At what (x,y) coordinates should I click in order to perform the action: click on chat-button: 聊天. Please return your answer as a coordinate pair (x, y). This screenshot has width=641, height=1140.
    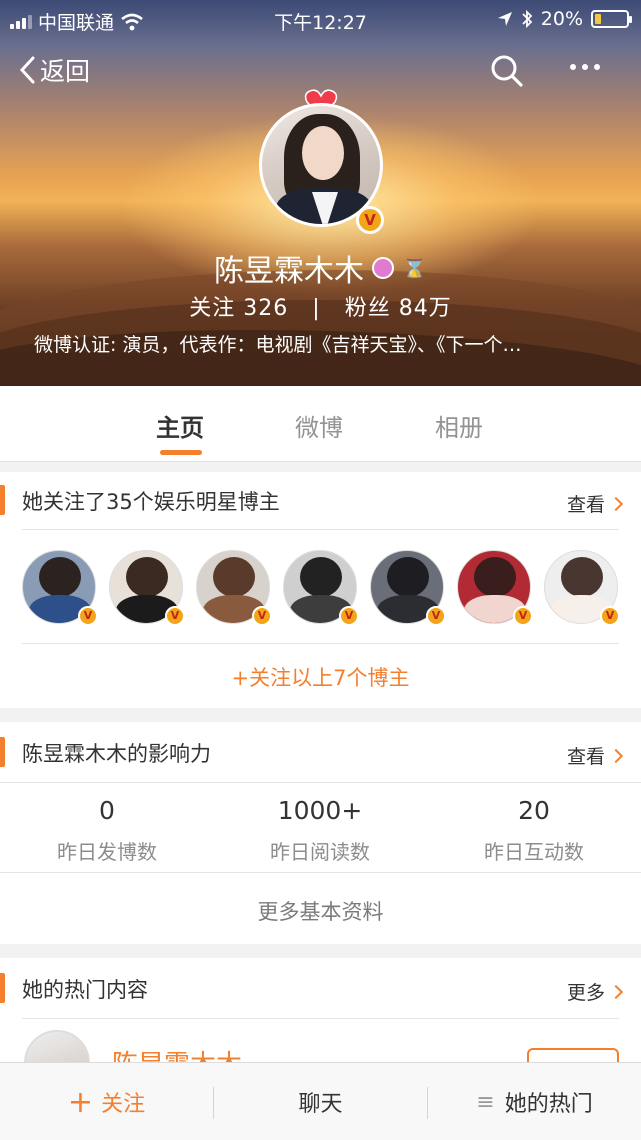
    Looking at the image, I should click on (320, 1101).